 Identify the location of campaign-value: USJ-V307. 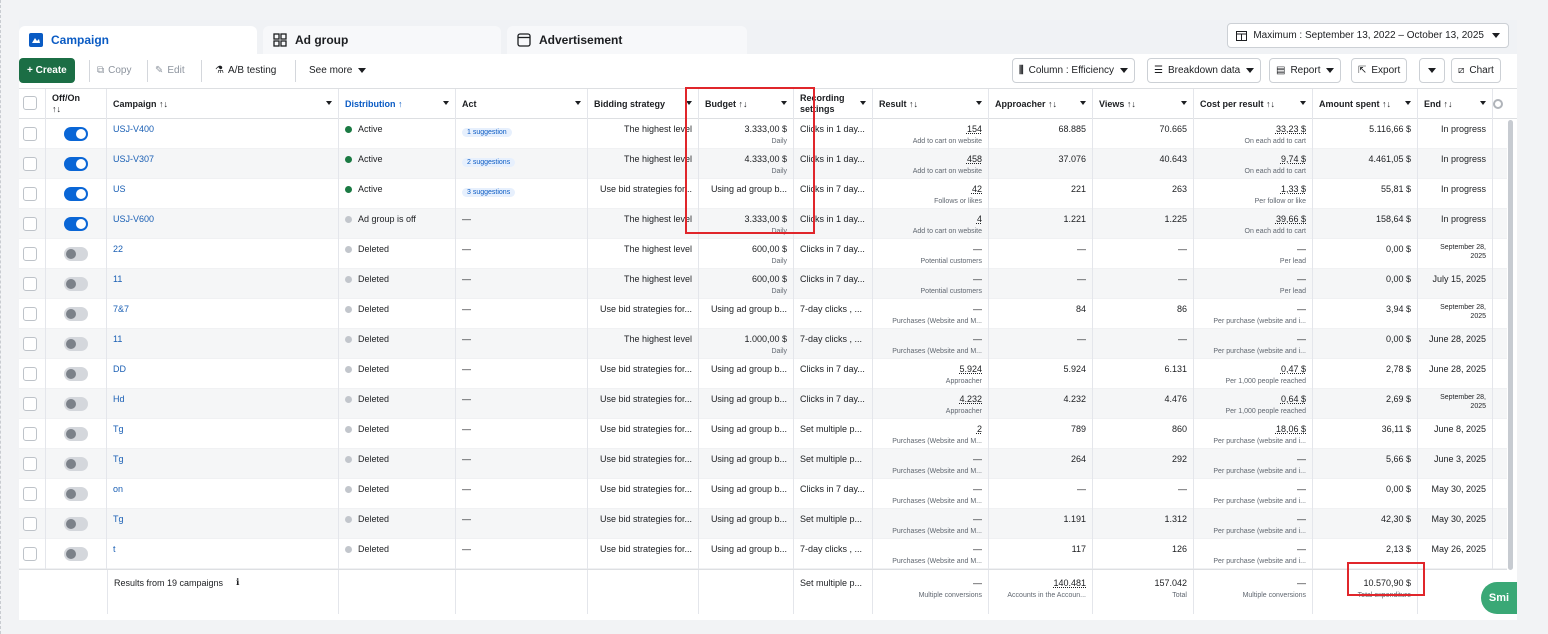
(133, 159).